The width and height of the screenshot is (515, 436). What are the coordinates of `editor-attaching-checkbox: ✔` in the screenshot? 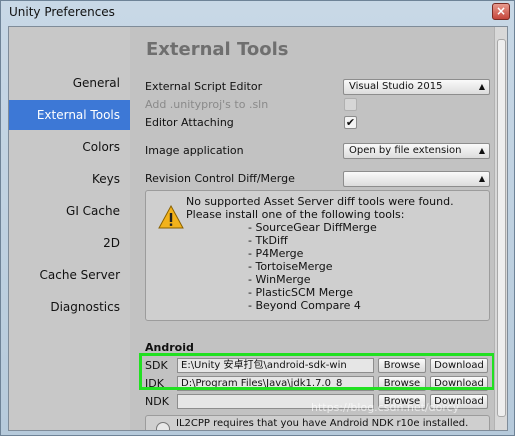 It's located at (350, 122).